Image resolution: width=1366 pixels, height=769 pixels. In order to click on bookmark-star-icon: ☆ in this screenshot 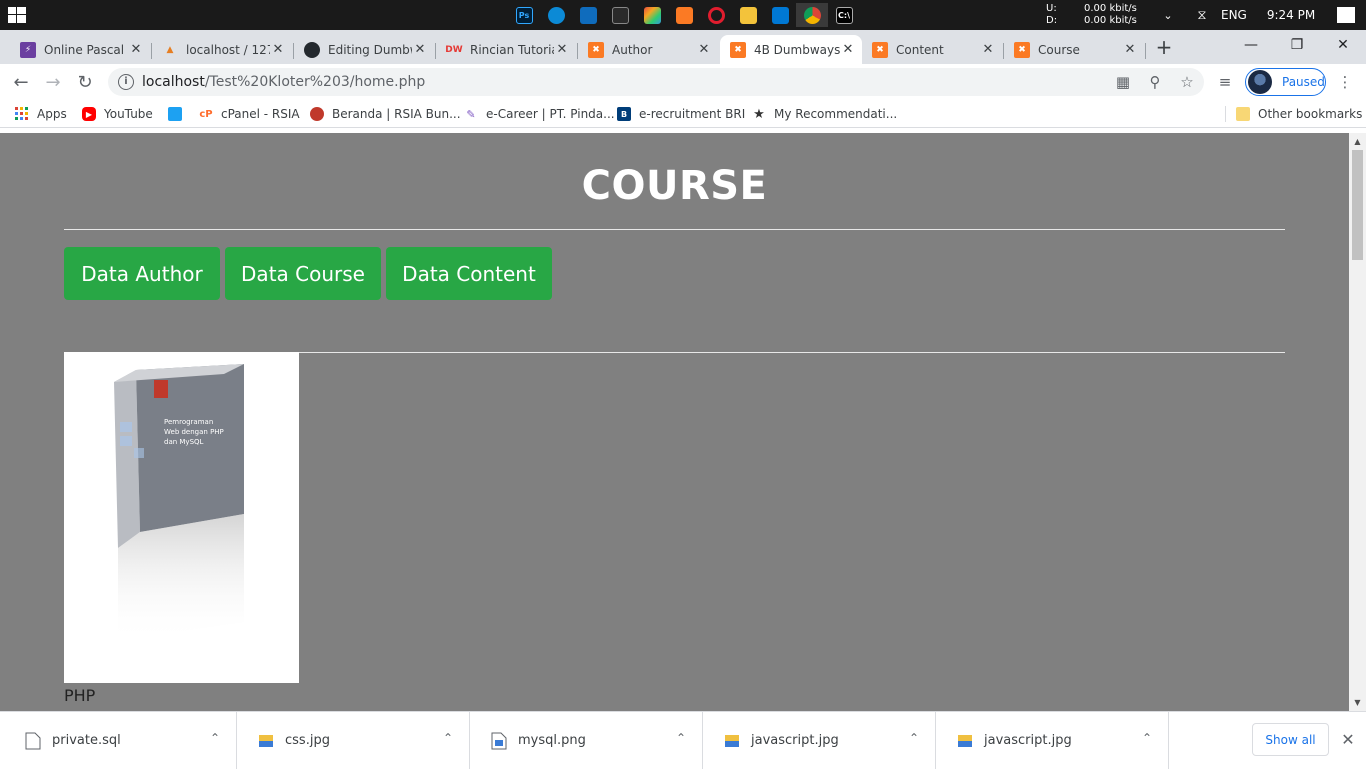, I will do `click(1187, 82)`.